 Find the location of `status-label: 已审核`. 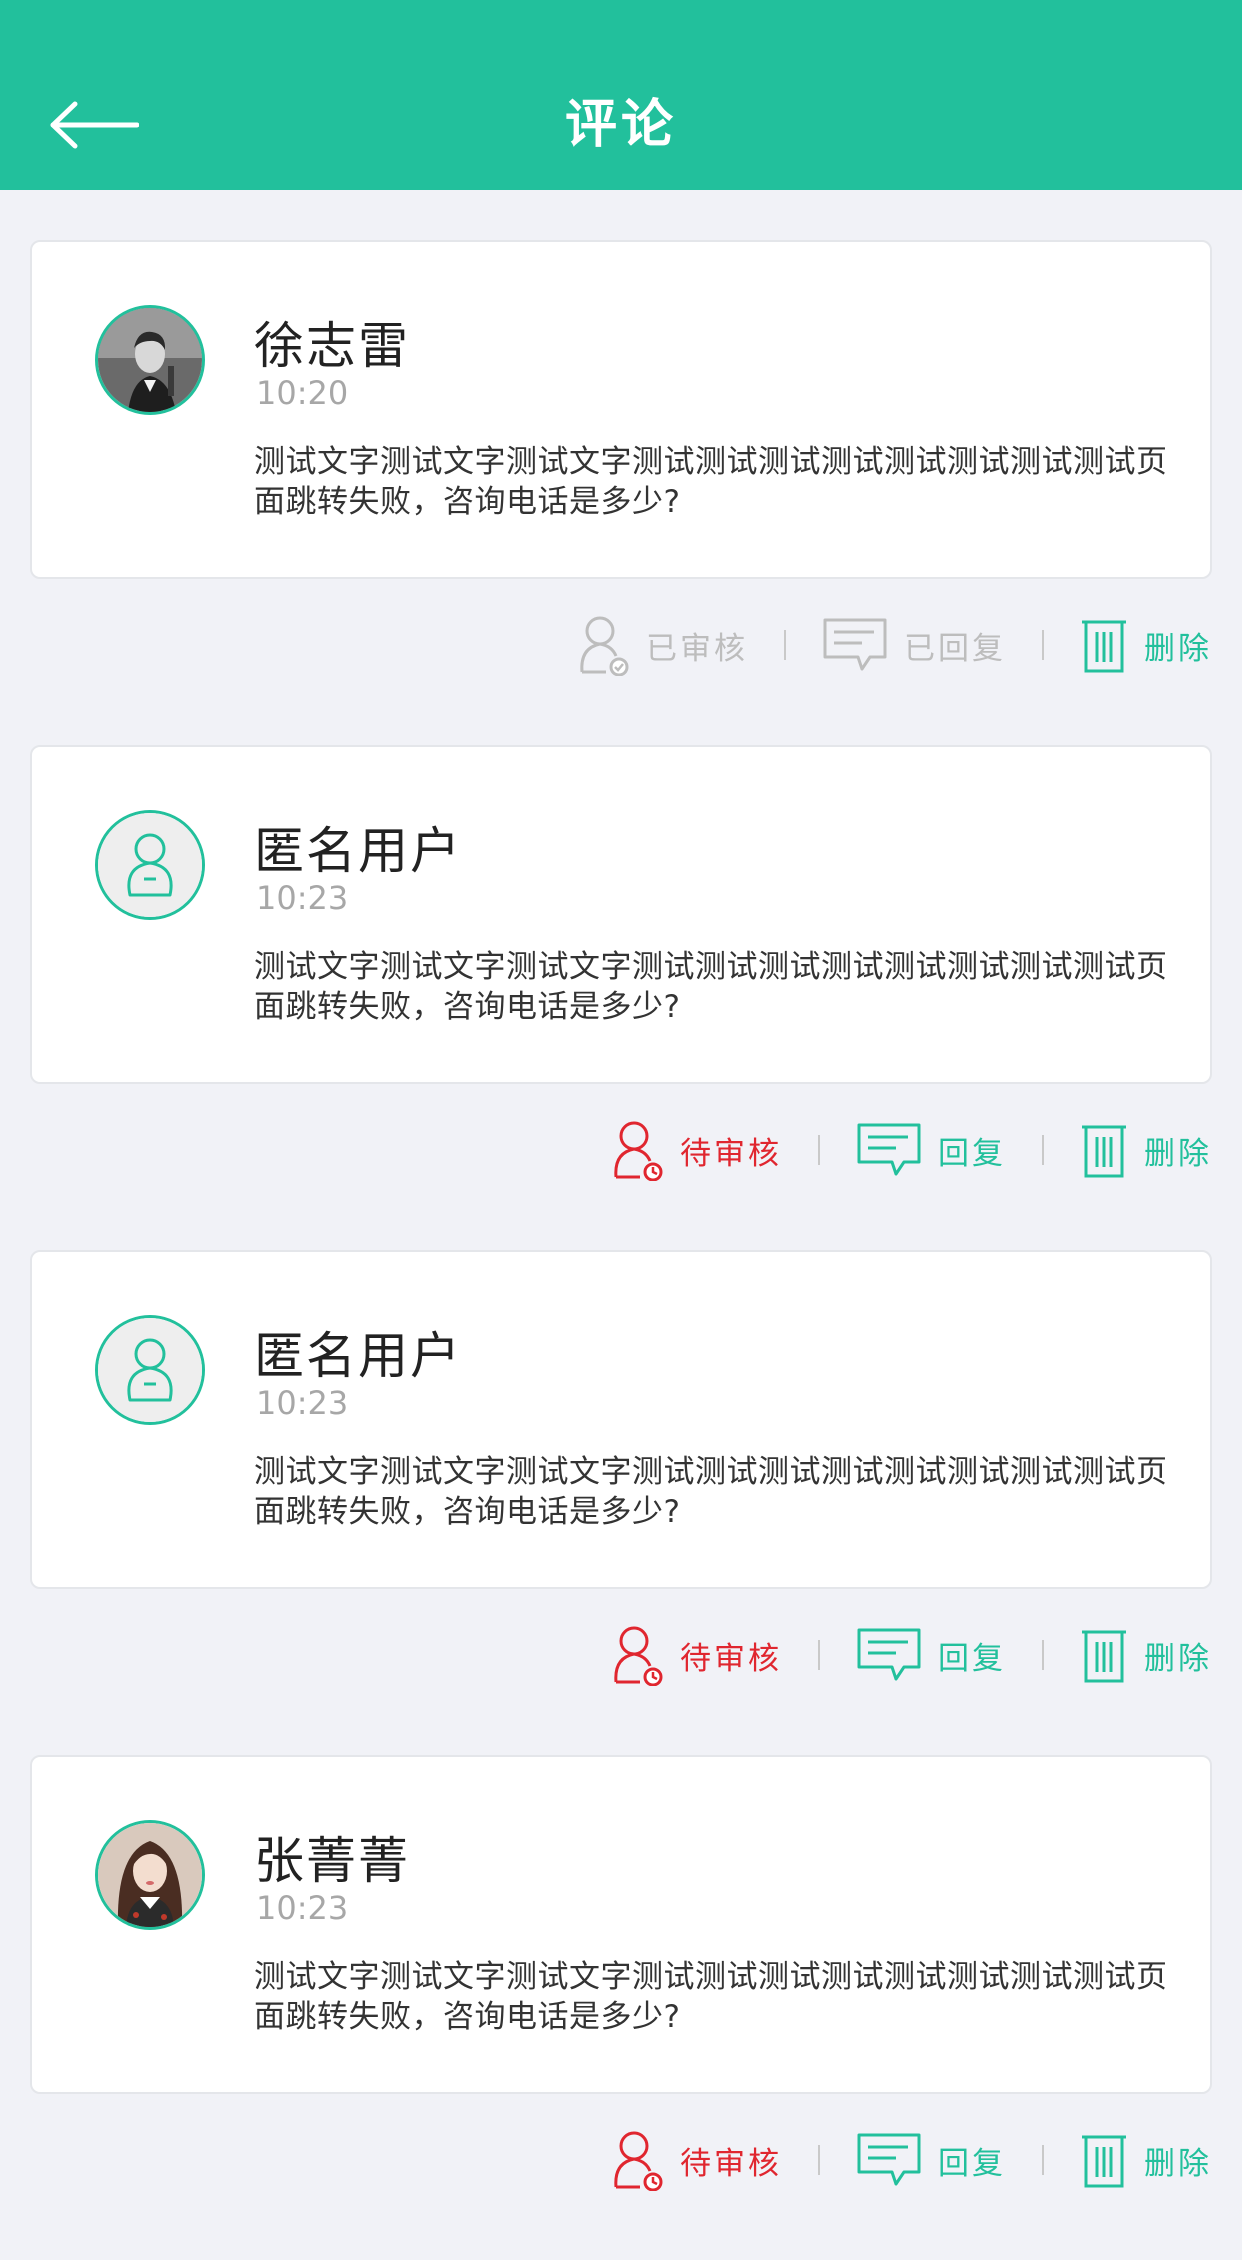

status-label: 已审核 is located at coordinates (697, 648).